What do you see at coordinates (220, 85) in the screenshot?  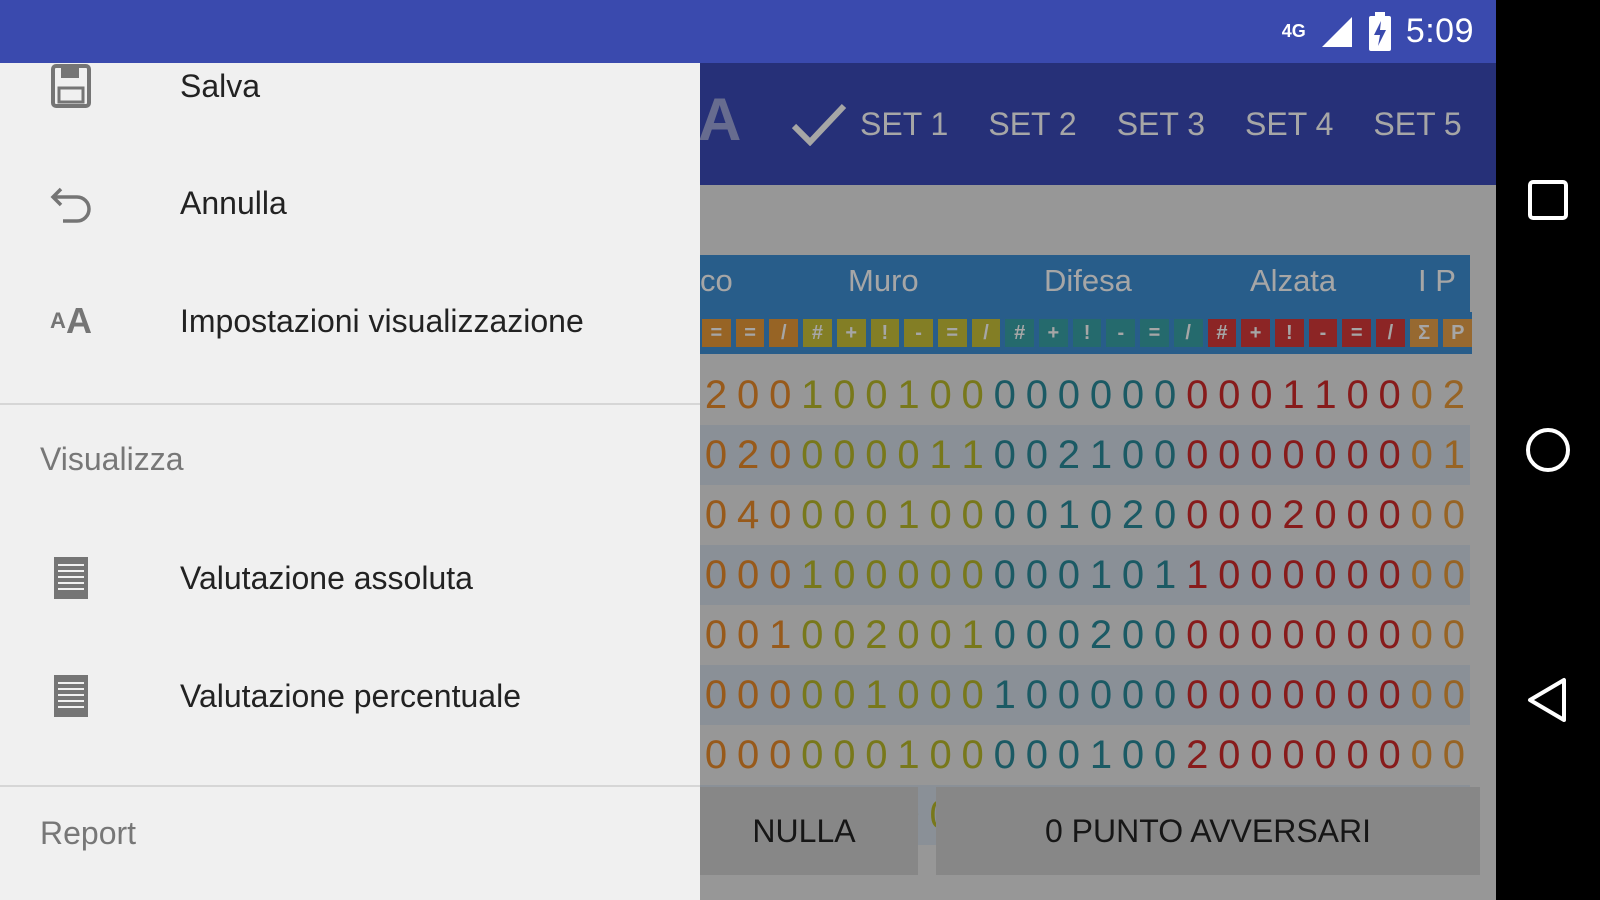 I see `drawer-item-label: Salva` at bounding box center [220, 85].